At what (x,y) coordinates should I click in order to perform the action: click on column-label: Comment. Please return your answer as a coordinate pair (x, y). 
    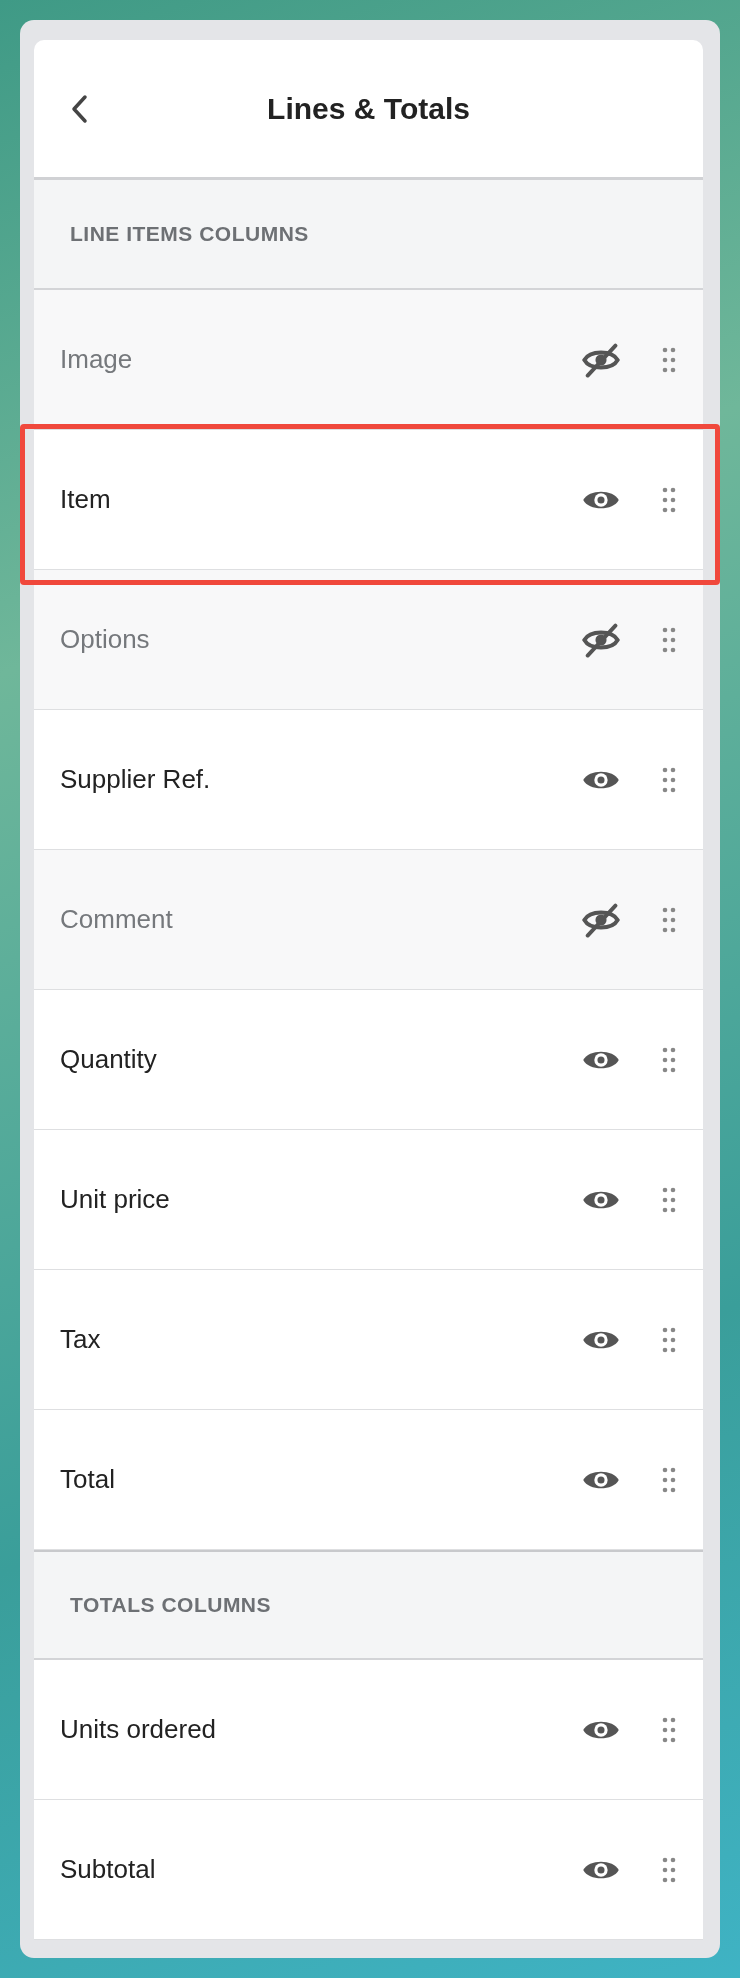
    Looking at the image, I should click on (117, 919).